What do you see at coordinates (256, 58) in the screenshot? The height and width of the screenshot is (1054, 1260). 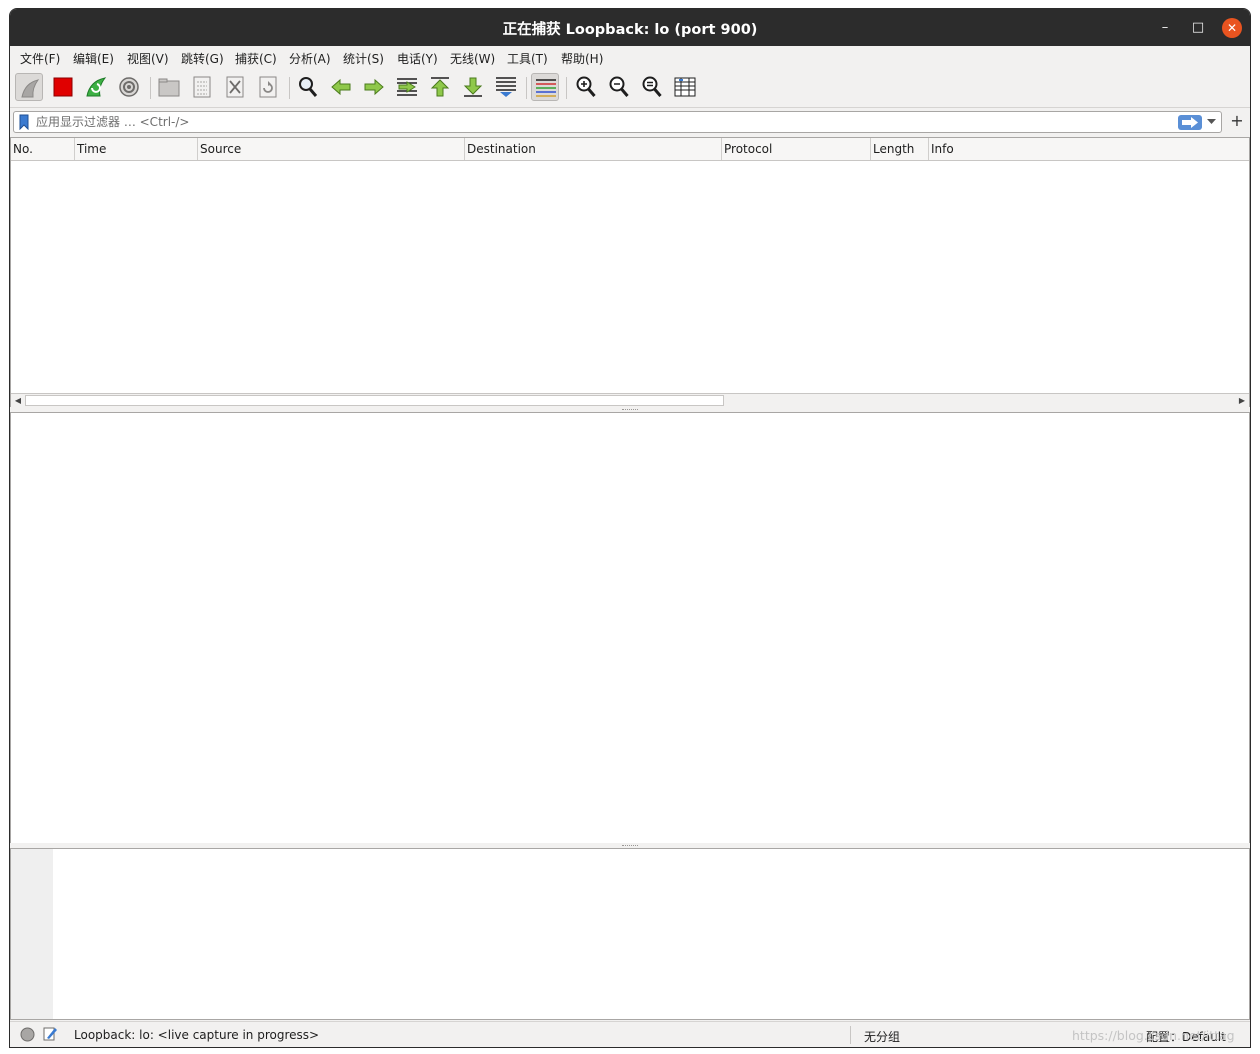 I see `menu-capture: 捕获(C)` at bounding box center [256, 58].